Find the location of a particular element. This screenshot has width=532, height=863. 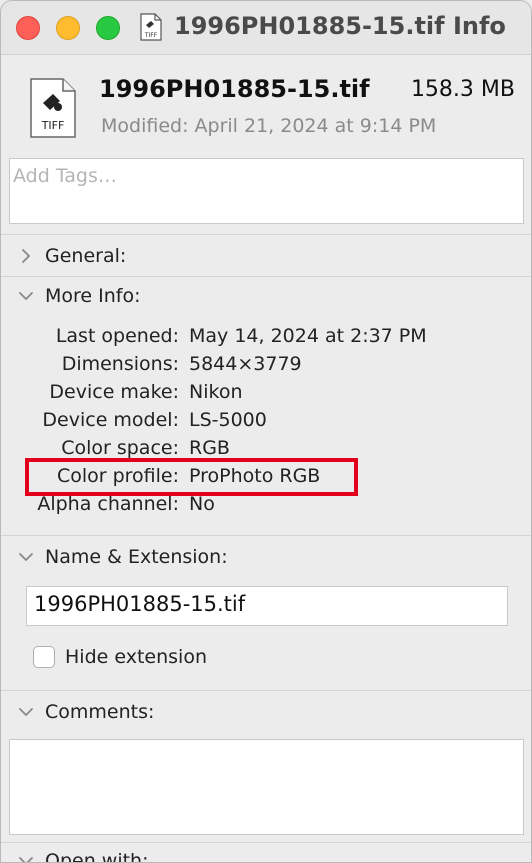

section-open-with: Open with: is located at coordinates (83, 855).